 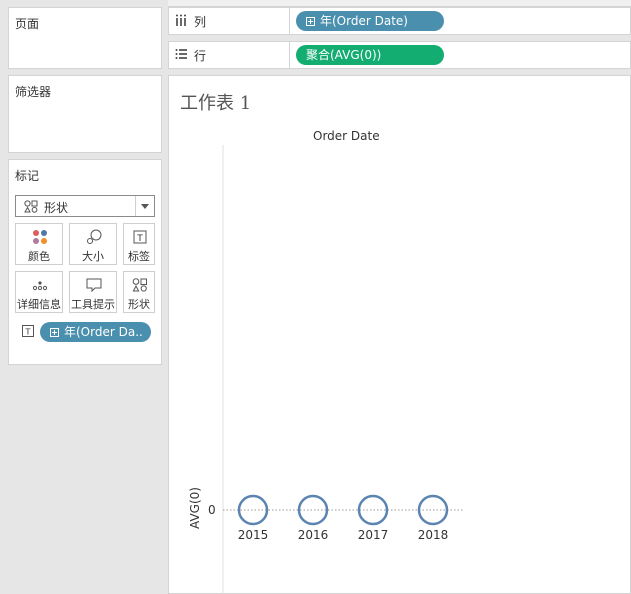 What do you see at coordinates (40, 237) in the screenshot?
I see `color-dots-icon` at bounding box center [40, 237].